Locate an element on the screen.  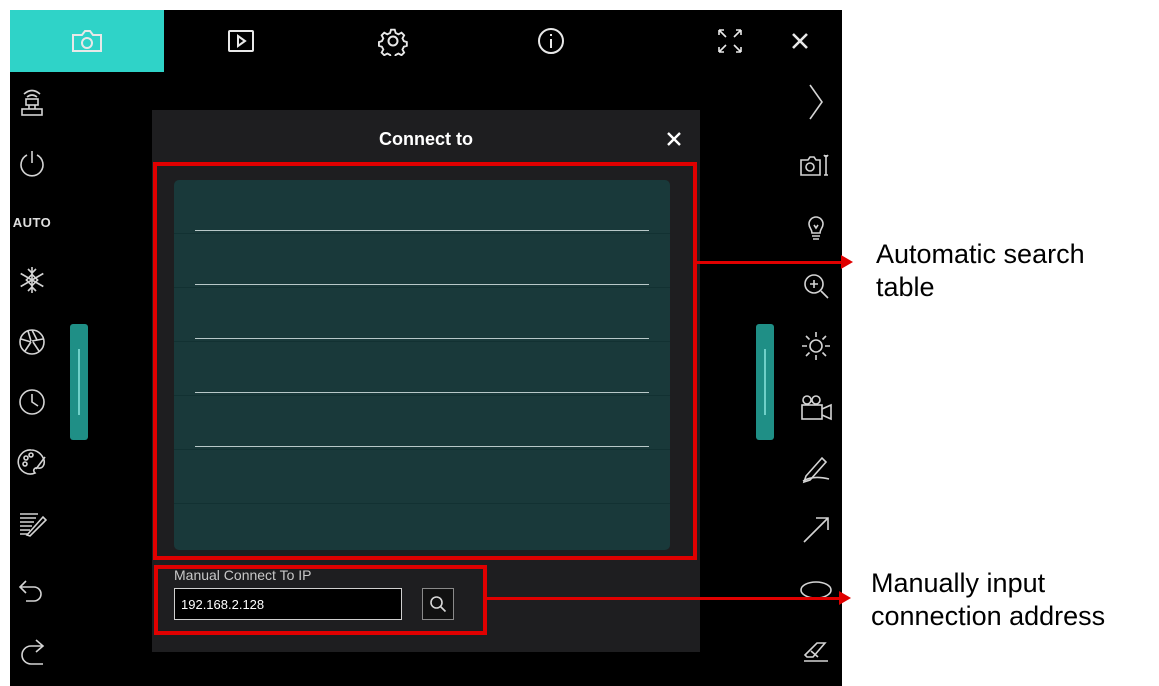
top-toolbar is located at coordinates (426, 41).